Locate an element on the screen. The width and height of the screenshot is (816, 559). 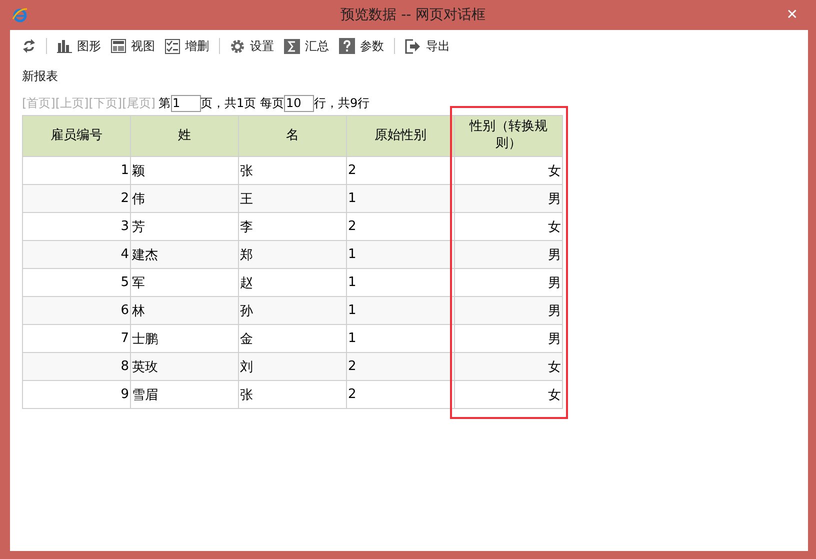
toolbar-button: 导出 is located at coordinates (427, 46).